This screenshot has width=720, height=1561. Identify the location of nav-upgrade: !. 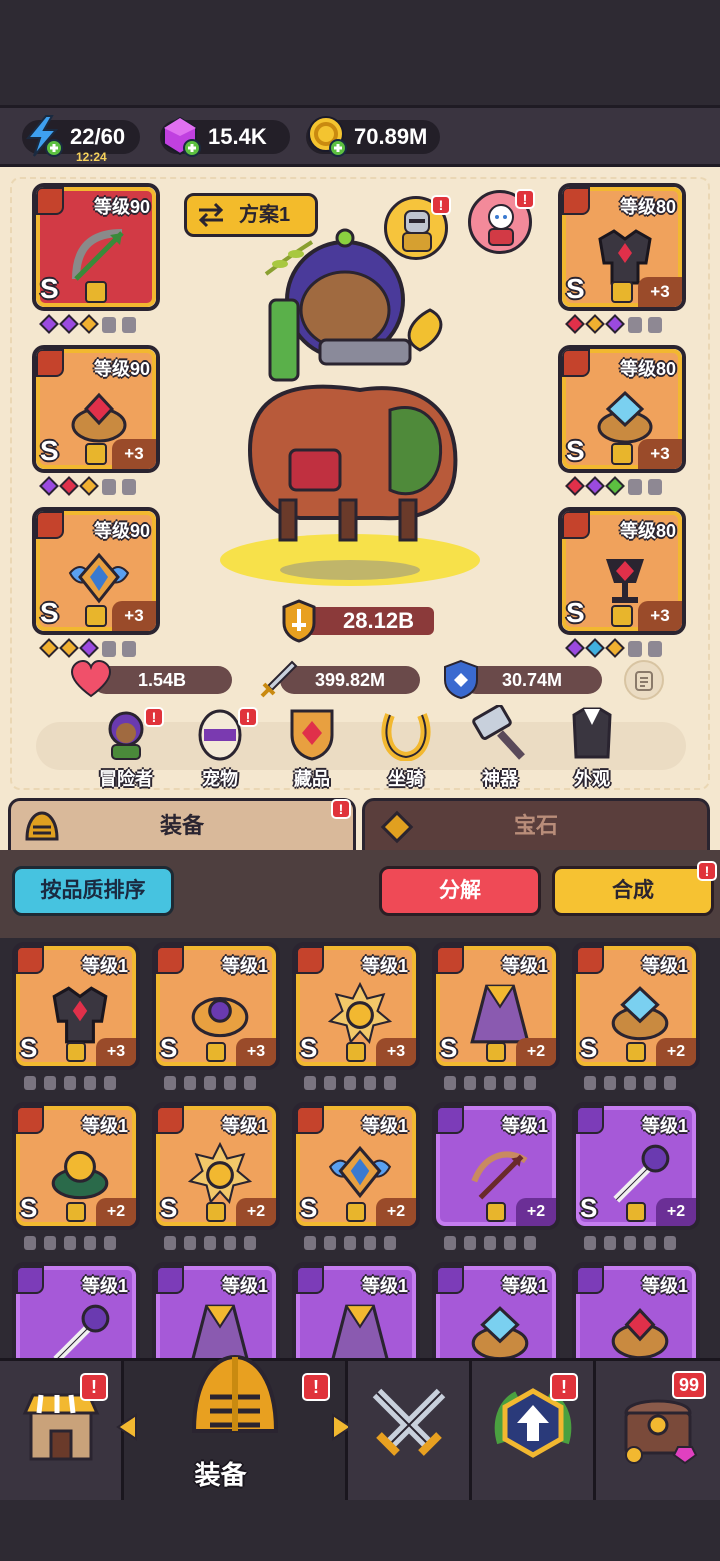
(534, 1432).